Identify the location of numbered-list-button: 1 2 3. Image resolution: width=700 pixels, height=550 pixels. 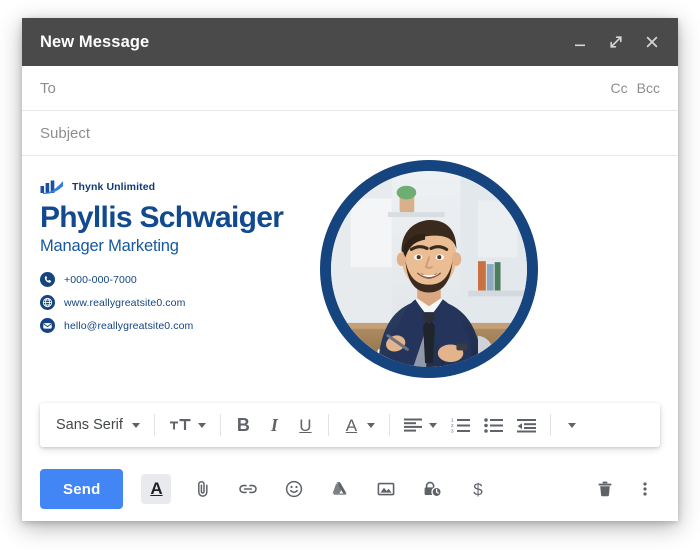
(460, 425).